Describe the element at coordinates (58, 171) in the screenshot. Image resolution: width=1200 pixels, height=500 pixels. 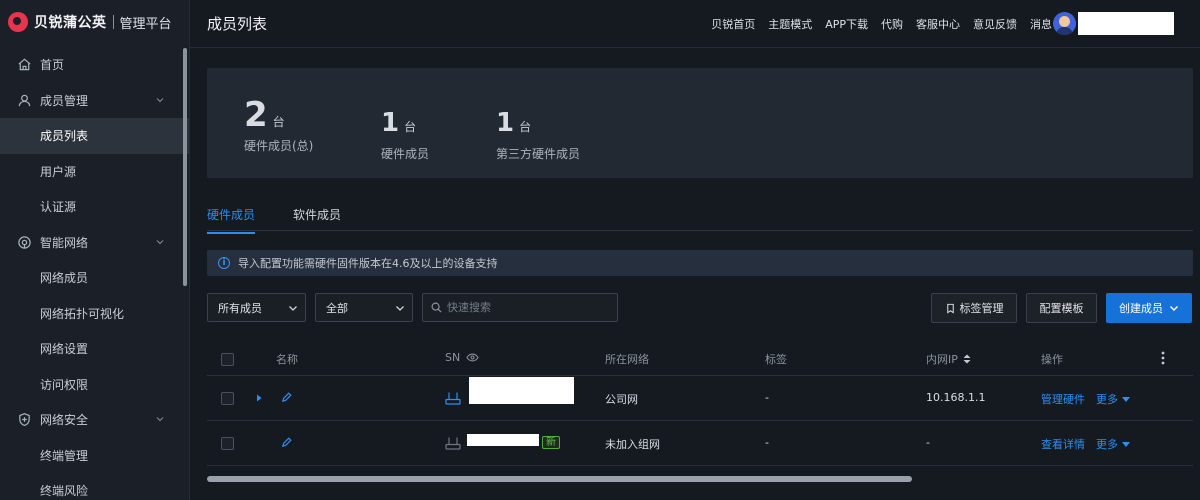
I see `sidebar-item-label: 用户源` at that location.